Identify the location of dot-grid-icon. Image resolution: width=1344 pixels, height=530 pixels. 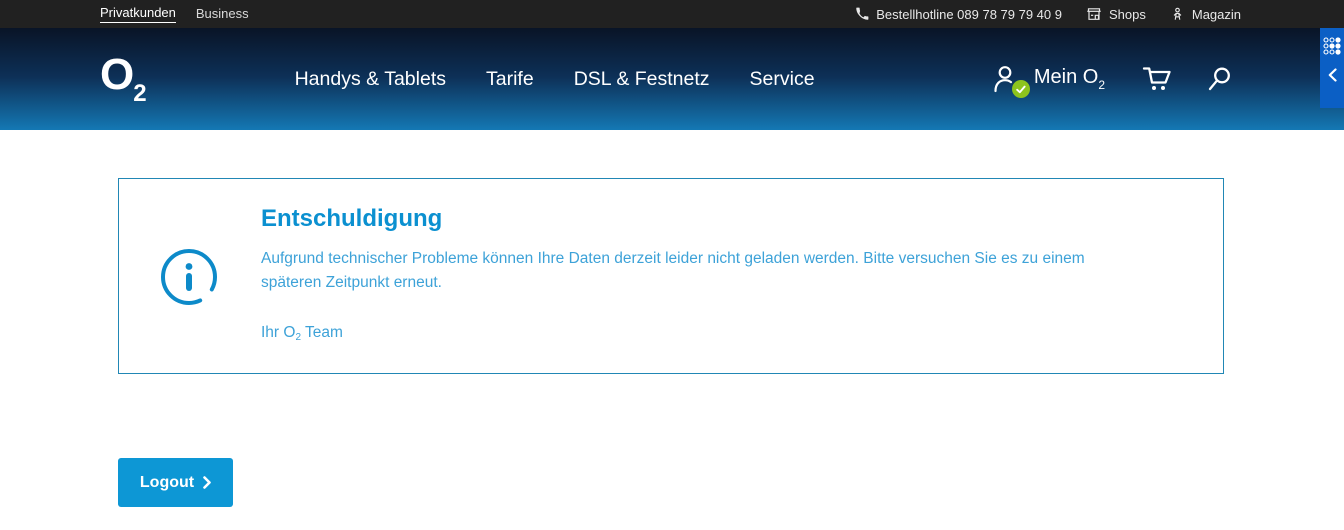
(1332, 46).